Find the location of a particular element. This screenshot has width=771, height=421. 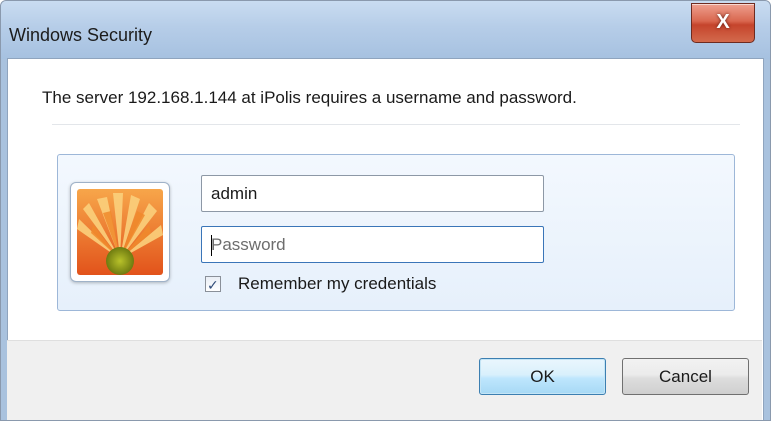

close-button: X is located at coordinates (723, 23).